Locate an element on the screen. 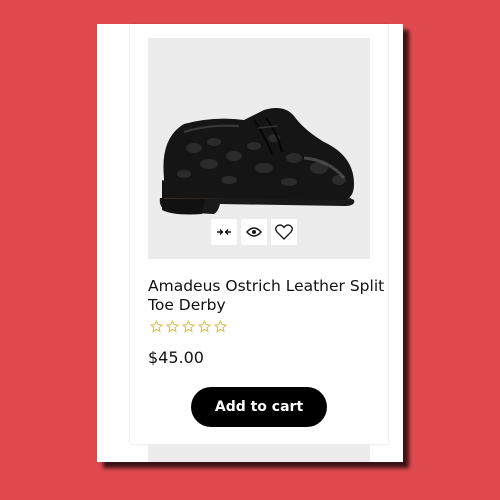 Image resolution: width=500 pixels, height=500 pixels. compare-arrows-icon is located at coordinates (224, 232).